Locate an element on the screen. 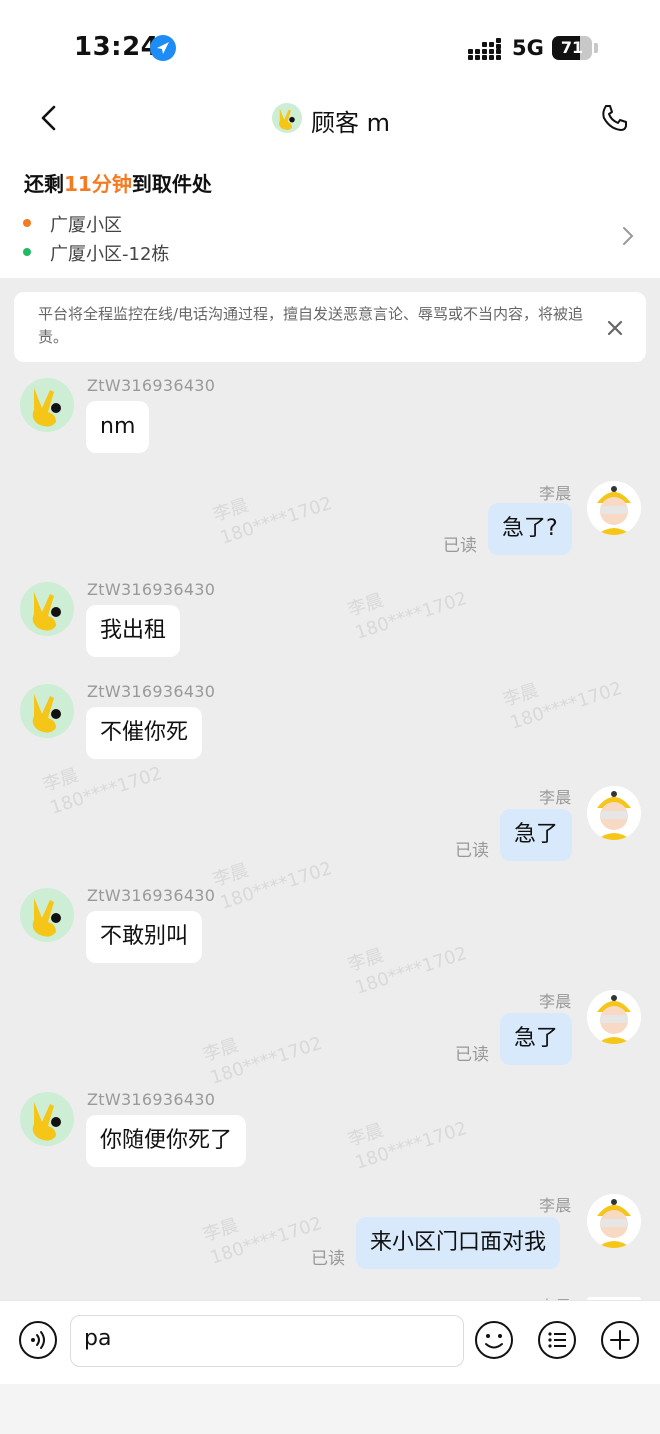 The height and width of the screenshot is (1434, 660). message-bubble: 我出租 is located at coordinates (133, 631).